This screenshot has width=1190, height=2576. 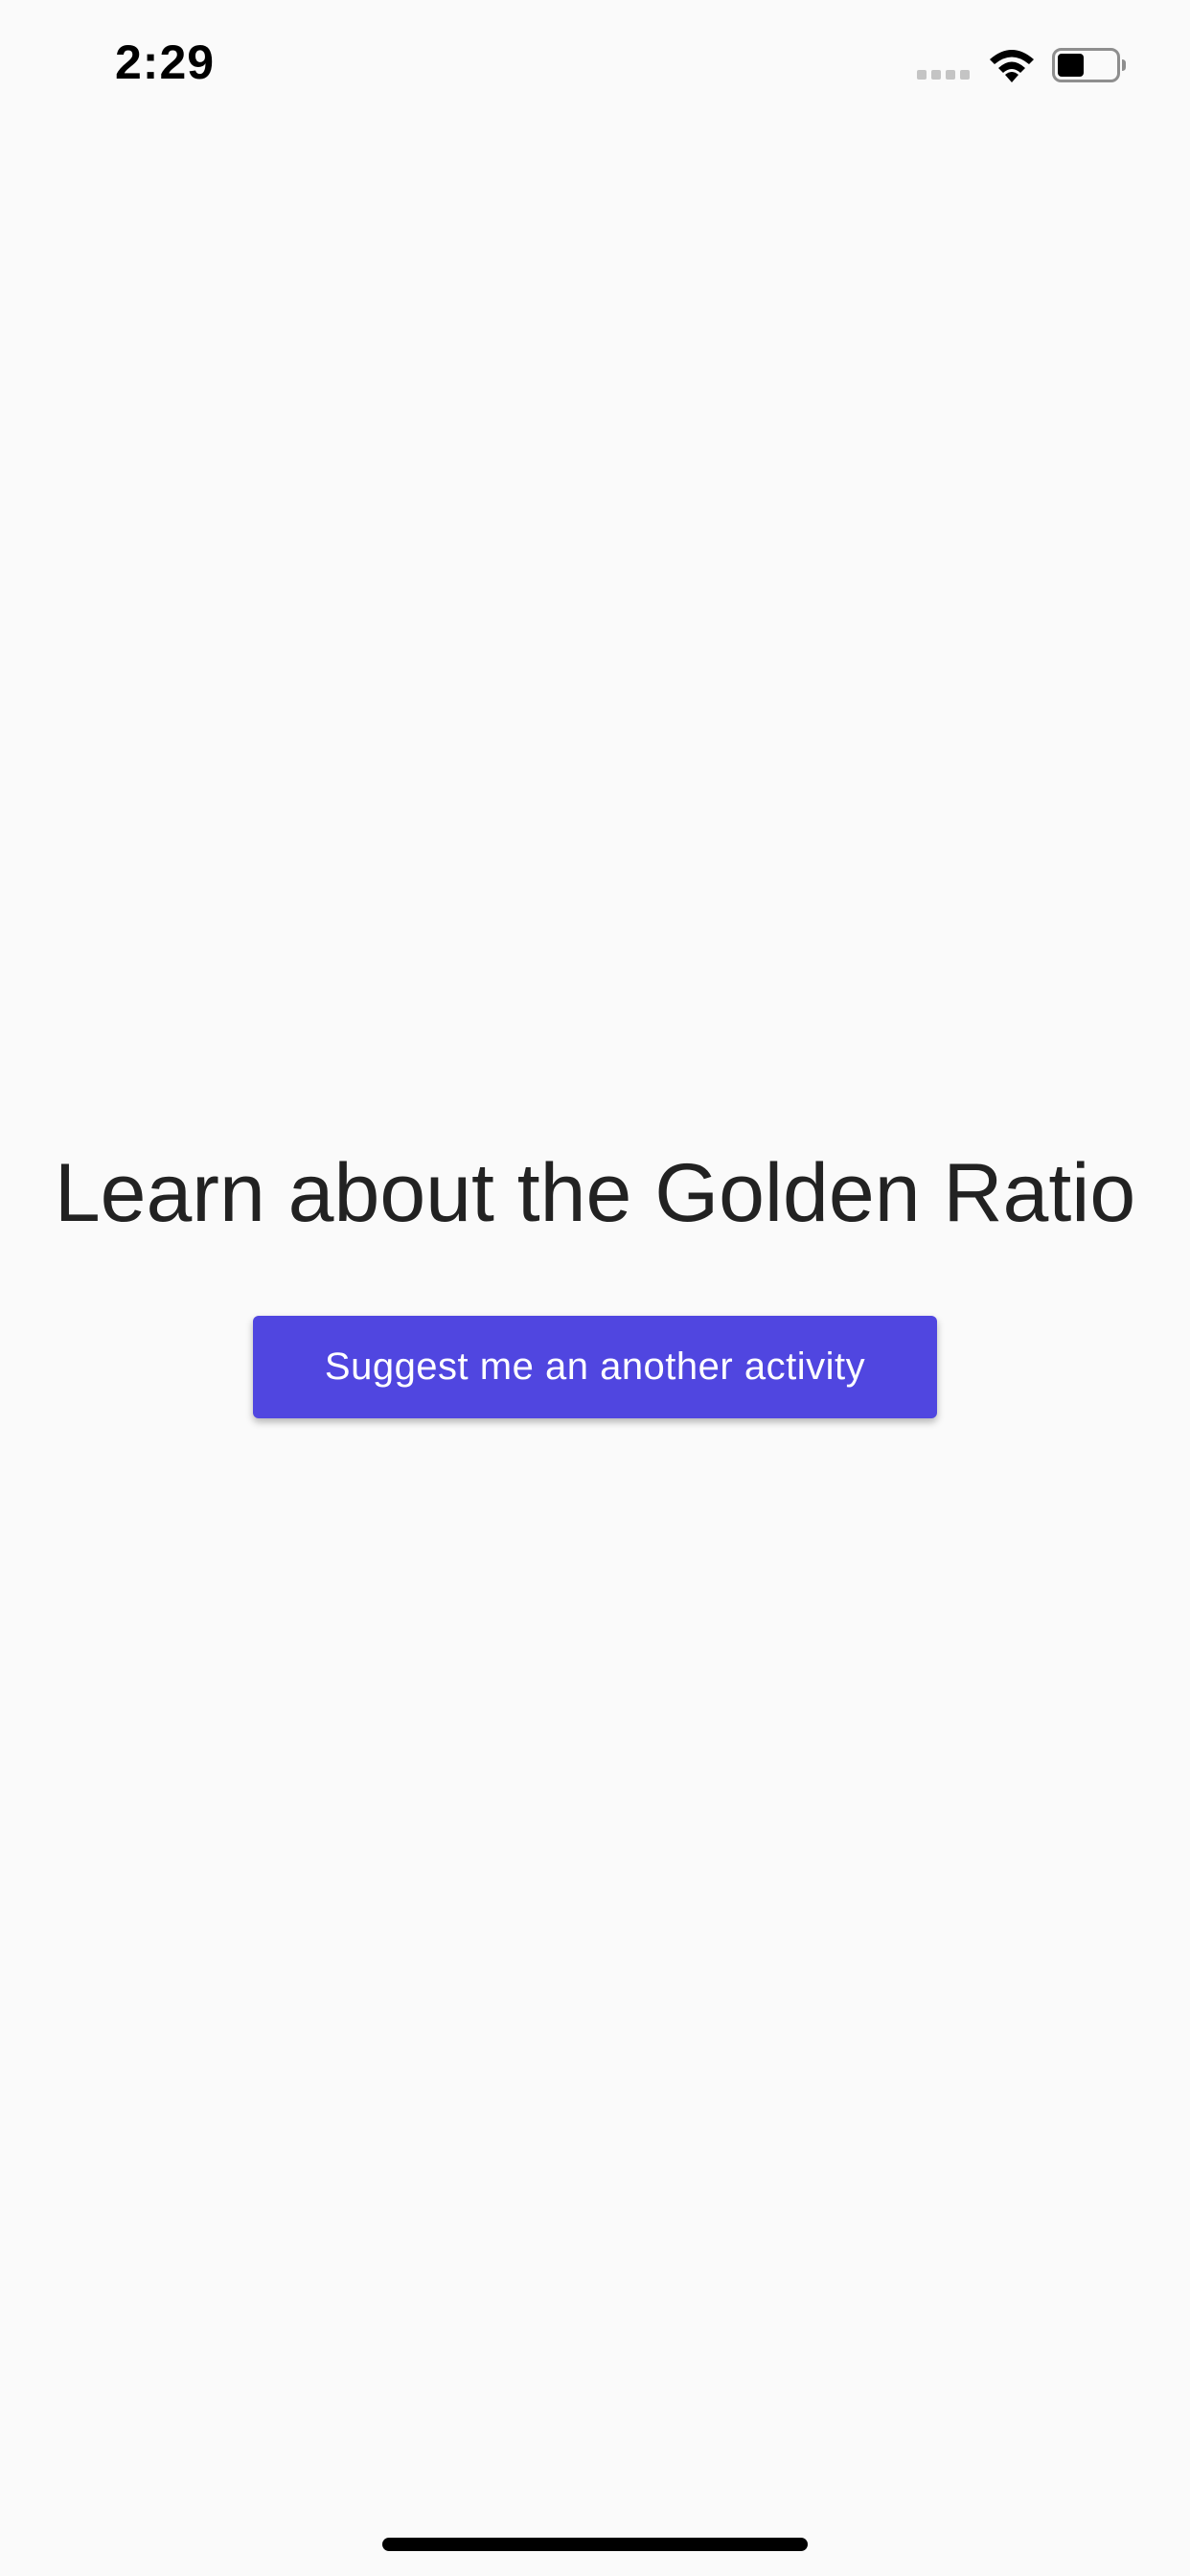 What do you see at coordinates (595, 1193) in the screenshot?
I see `page-title: Learn about the Golden Ratio` at bounding box center [595, 1193].